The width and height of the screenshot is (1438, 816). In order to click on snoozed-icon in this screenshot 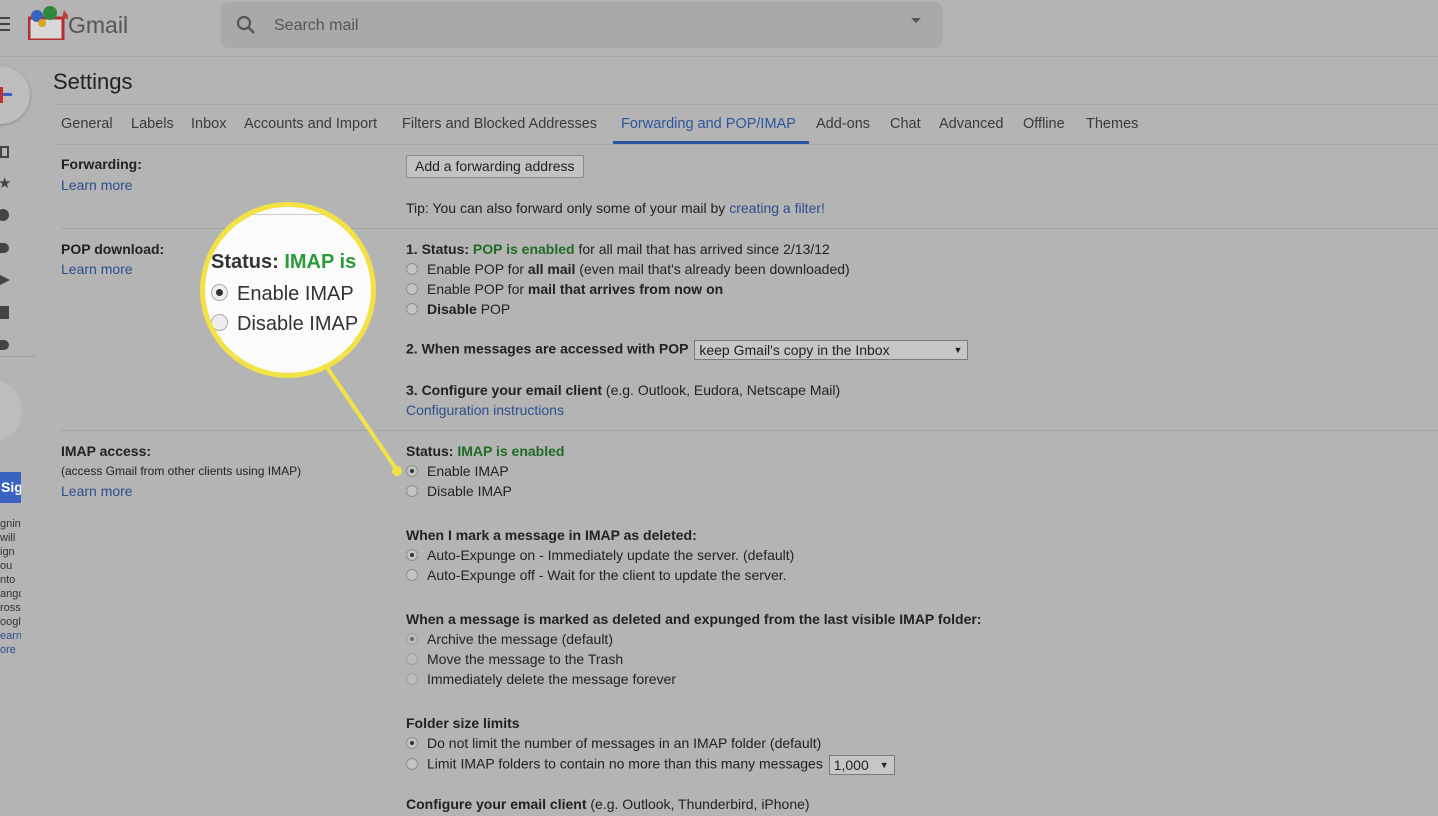, I will do `click(4, 215)`.